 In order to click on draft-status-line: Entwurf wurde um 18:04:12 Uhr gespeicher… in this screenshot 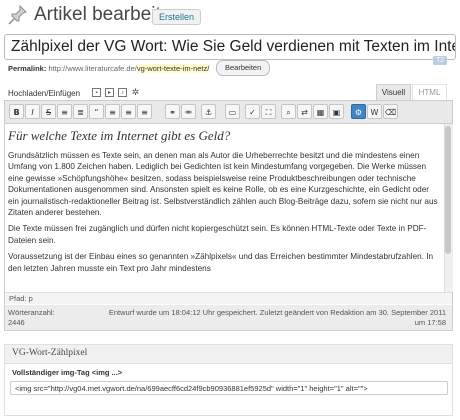, I will do `click(277, 312)`.